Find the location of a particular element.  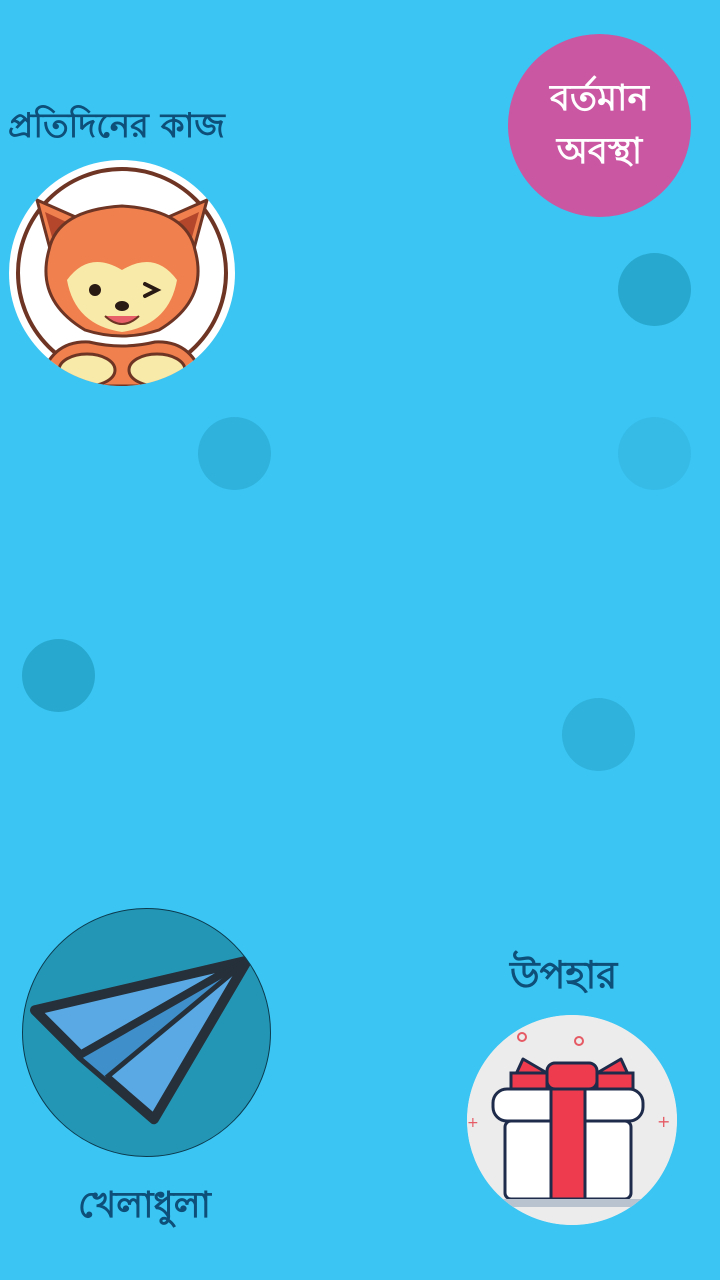

fox-mascot-icon is located at coordinates (122, 276).